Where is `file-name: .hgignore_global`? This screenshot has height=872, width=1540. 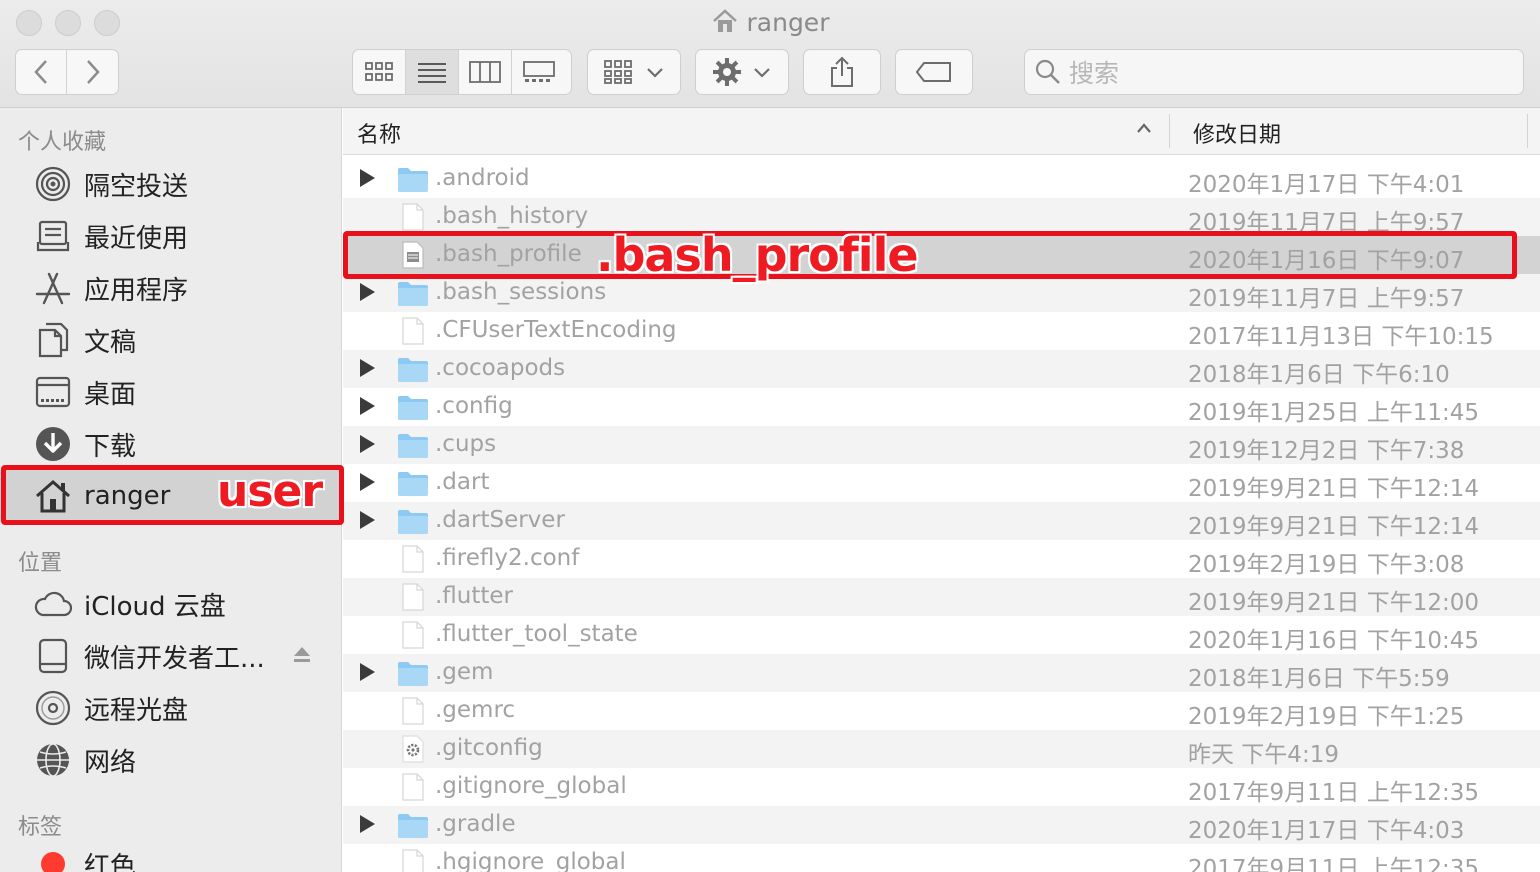 file-name: .hgignore_global is located at coordinates (530, 860).